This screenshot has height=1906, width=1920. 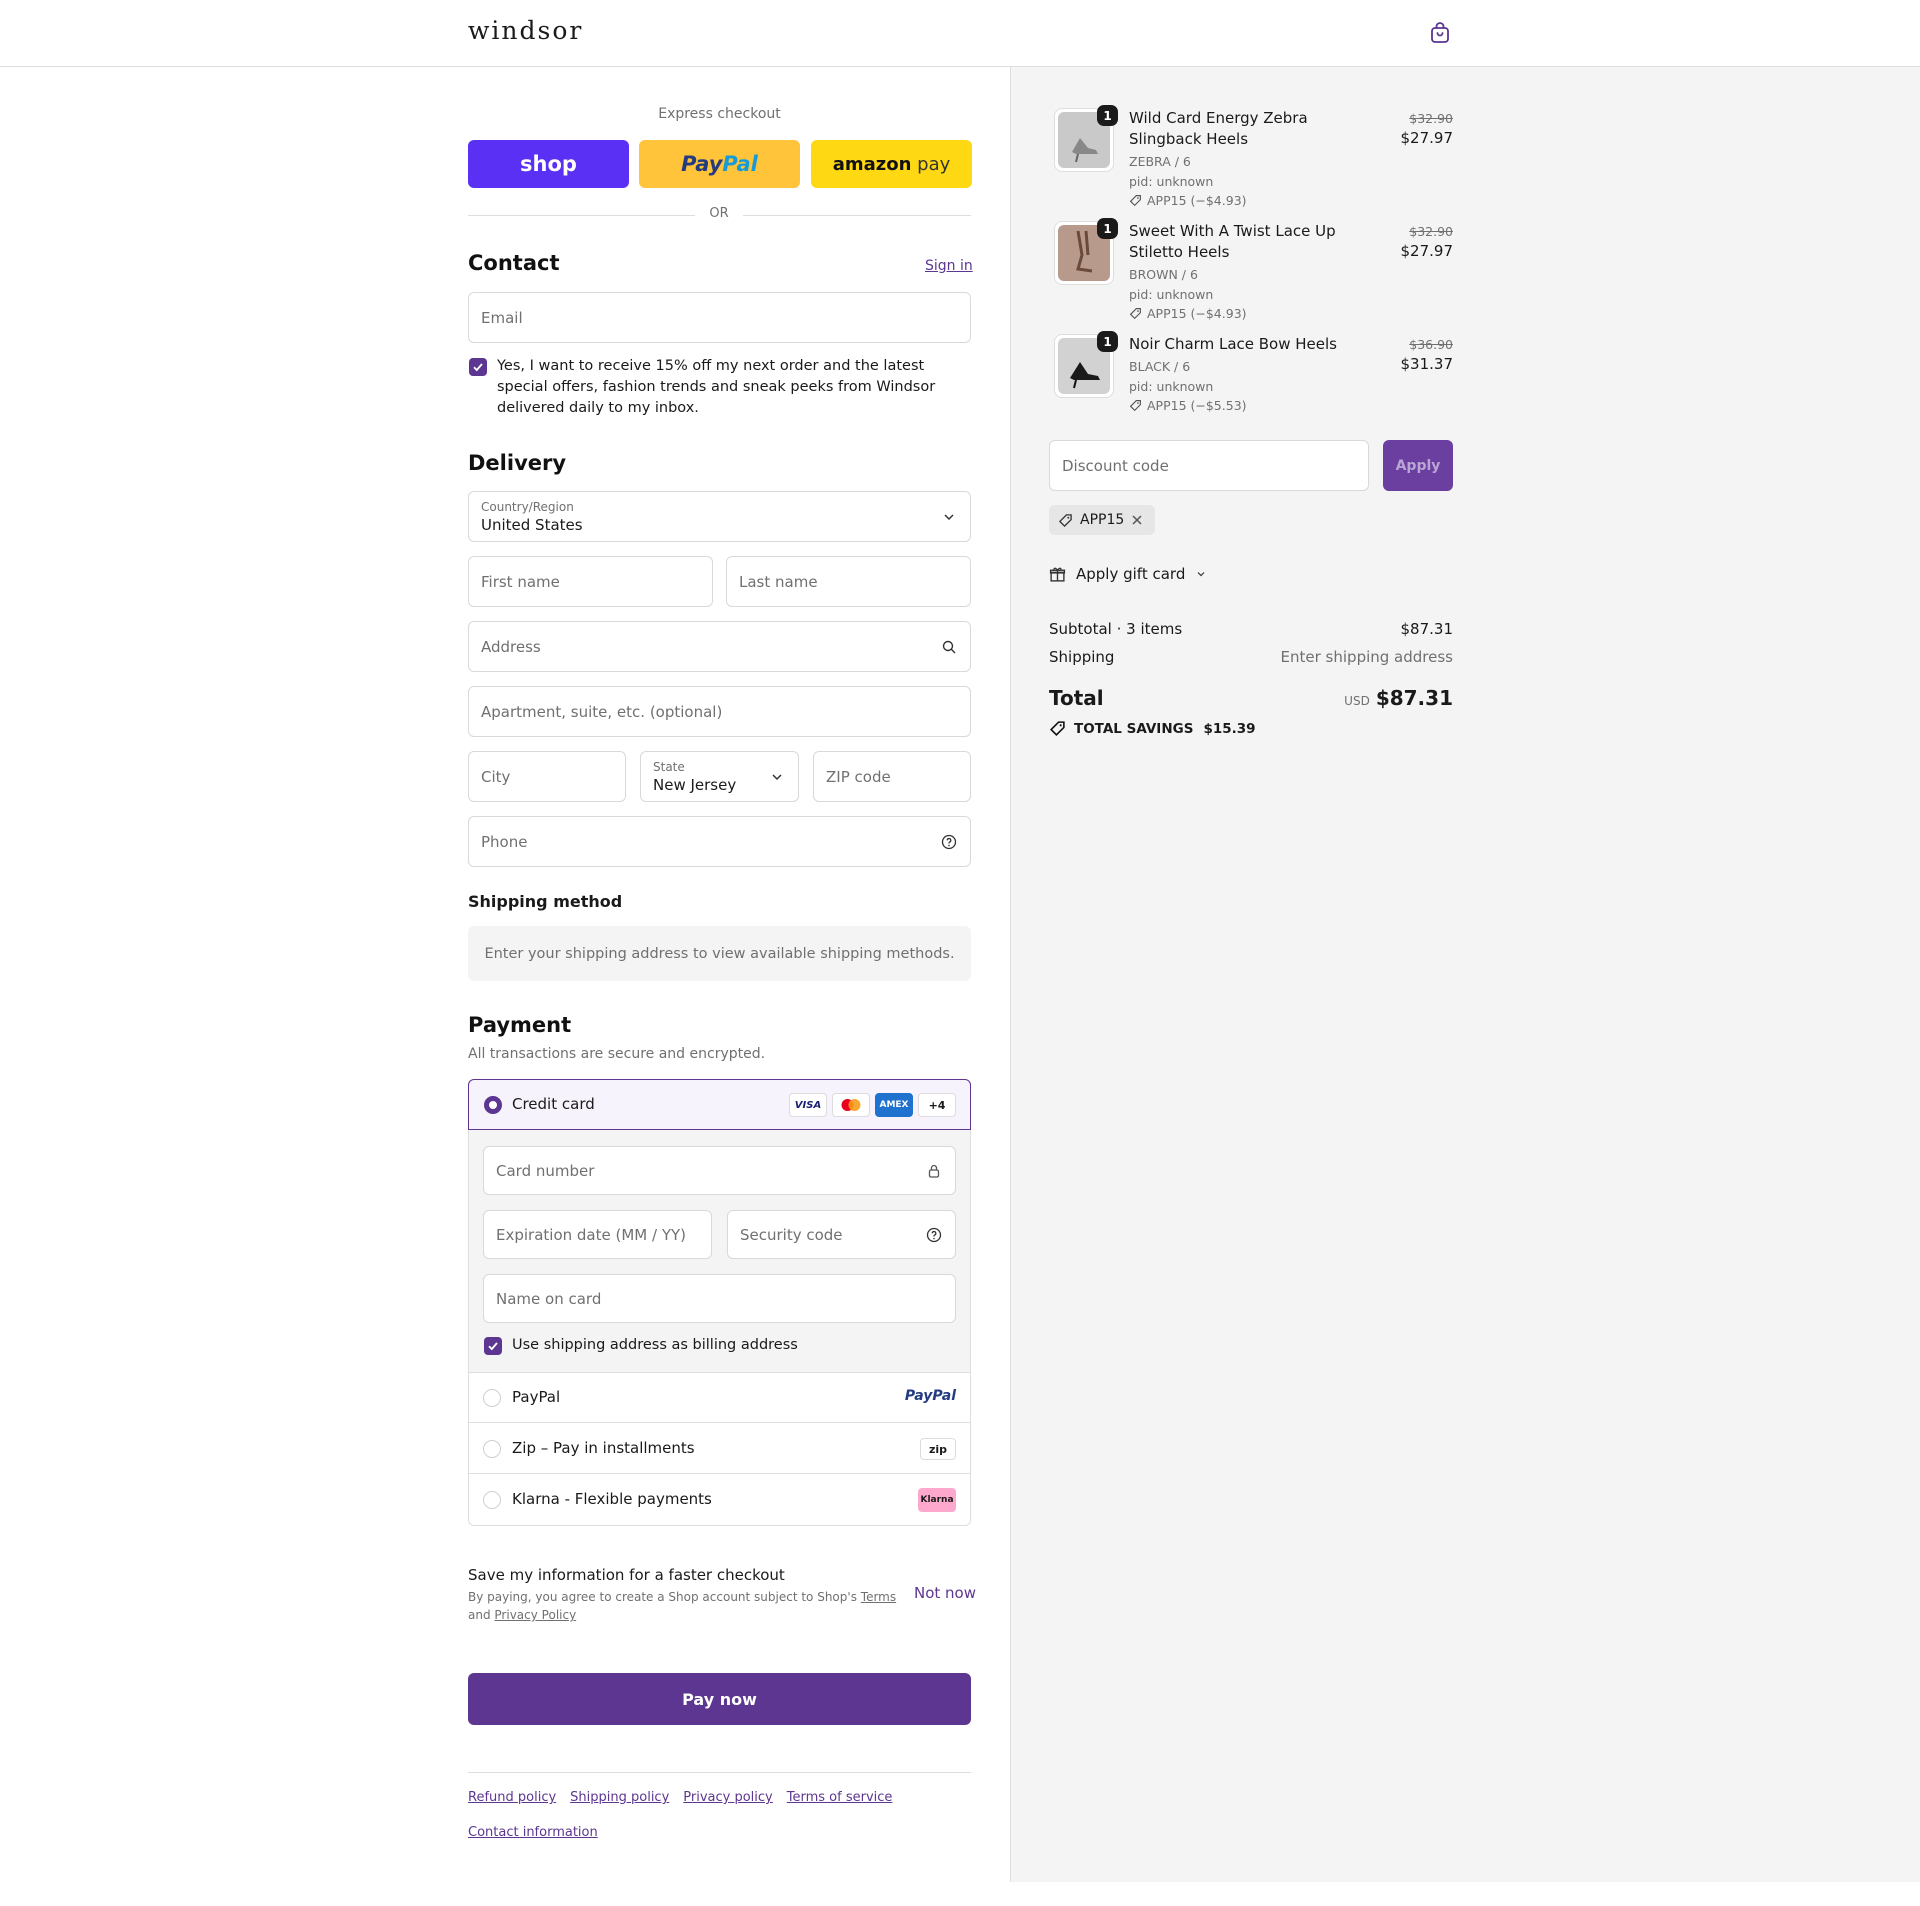 I want to click on check-icon, so click(x=493, y=1346).